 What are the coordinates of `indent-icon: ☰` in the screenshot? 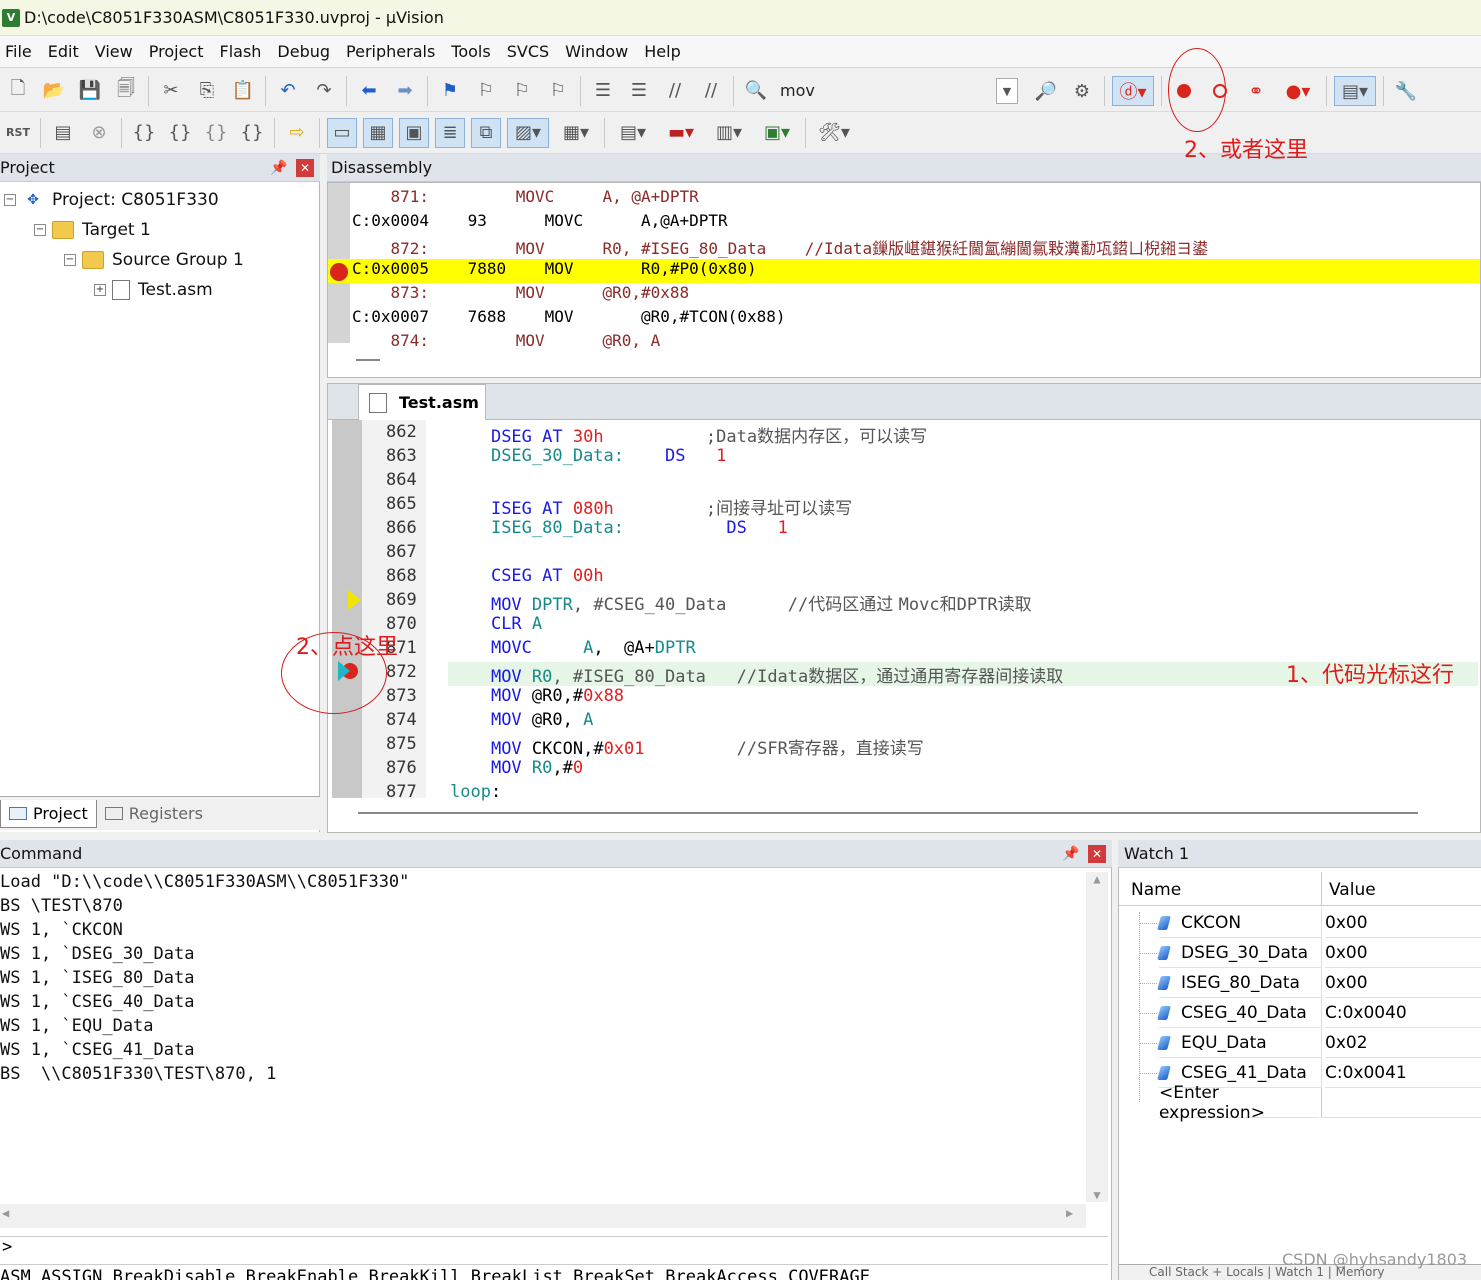 It's located at (603, 91).